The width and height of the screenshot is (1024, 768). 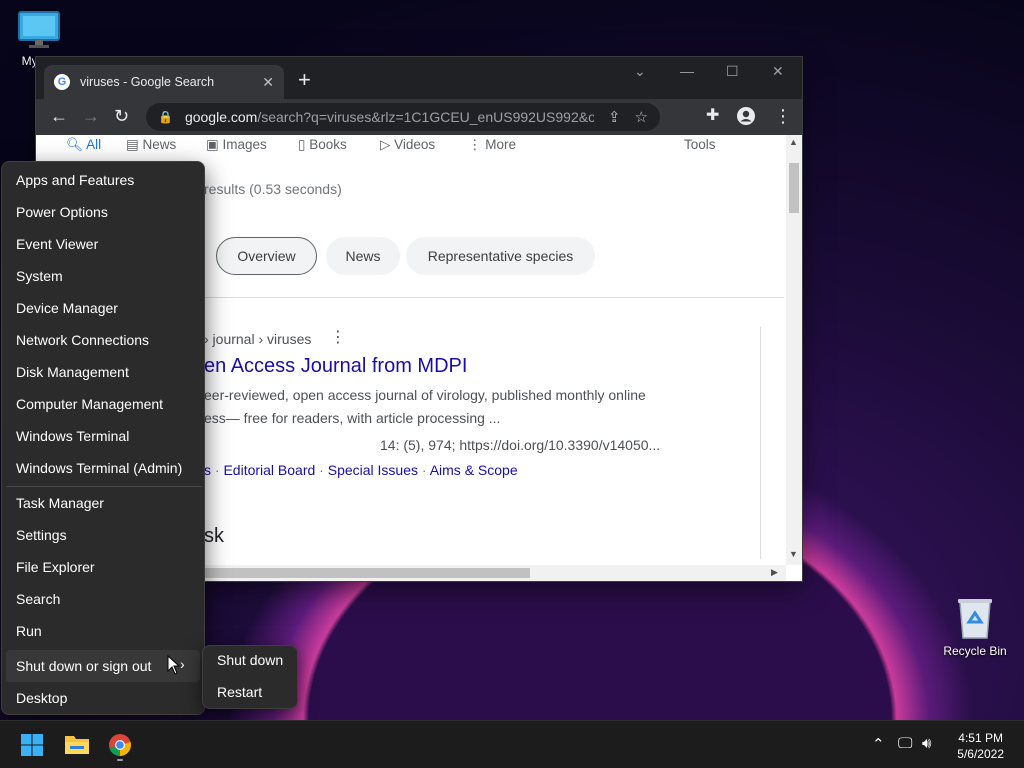 I want to click on recycle-bin-desktop-icon: Recycle Bin, so click(x=975, y=627).